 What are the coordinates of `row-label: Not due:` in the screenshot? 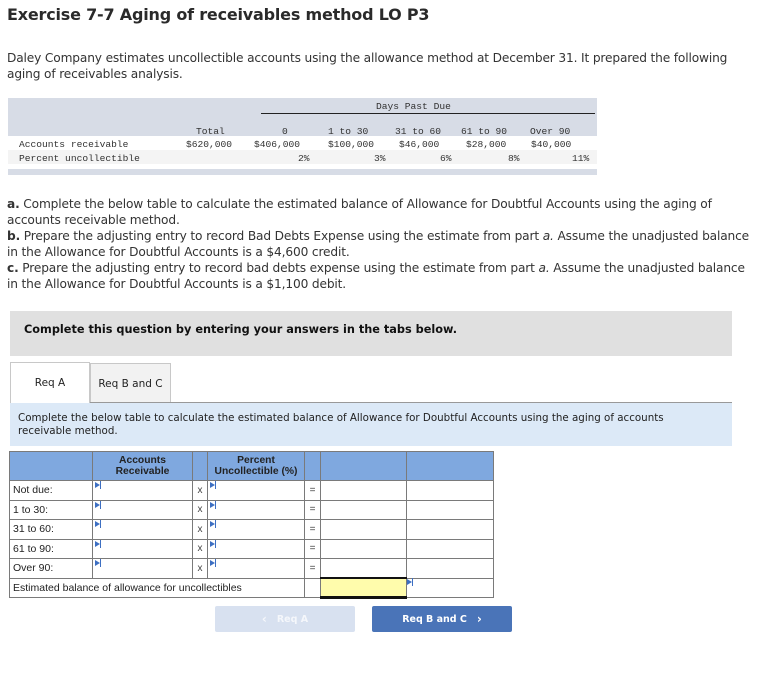 It's located at (51, 490).